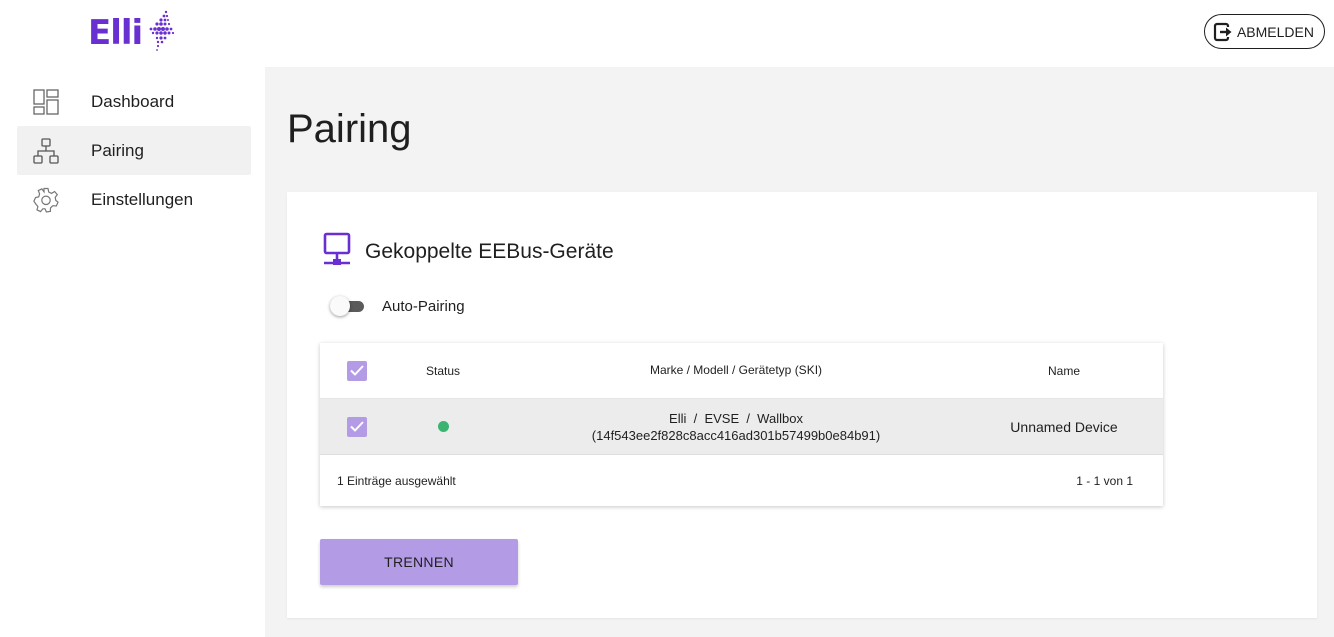  Describe the element at coordinates (419, 562) in the screenshot. I see `disconnect-button: TRENNEN` at that location.